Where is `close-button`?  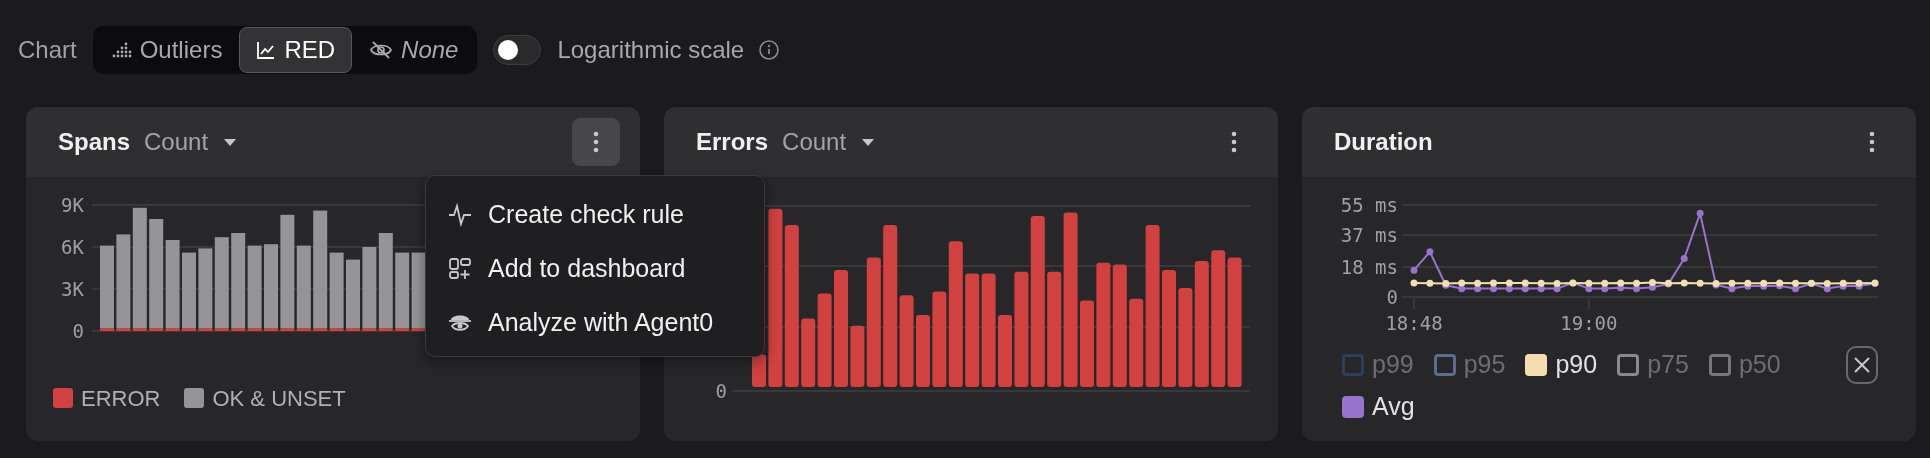 close-button is located at coordinates (1862, 365).